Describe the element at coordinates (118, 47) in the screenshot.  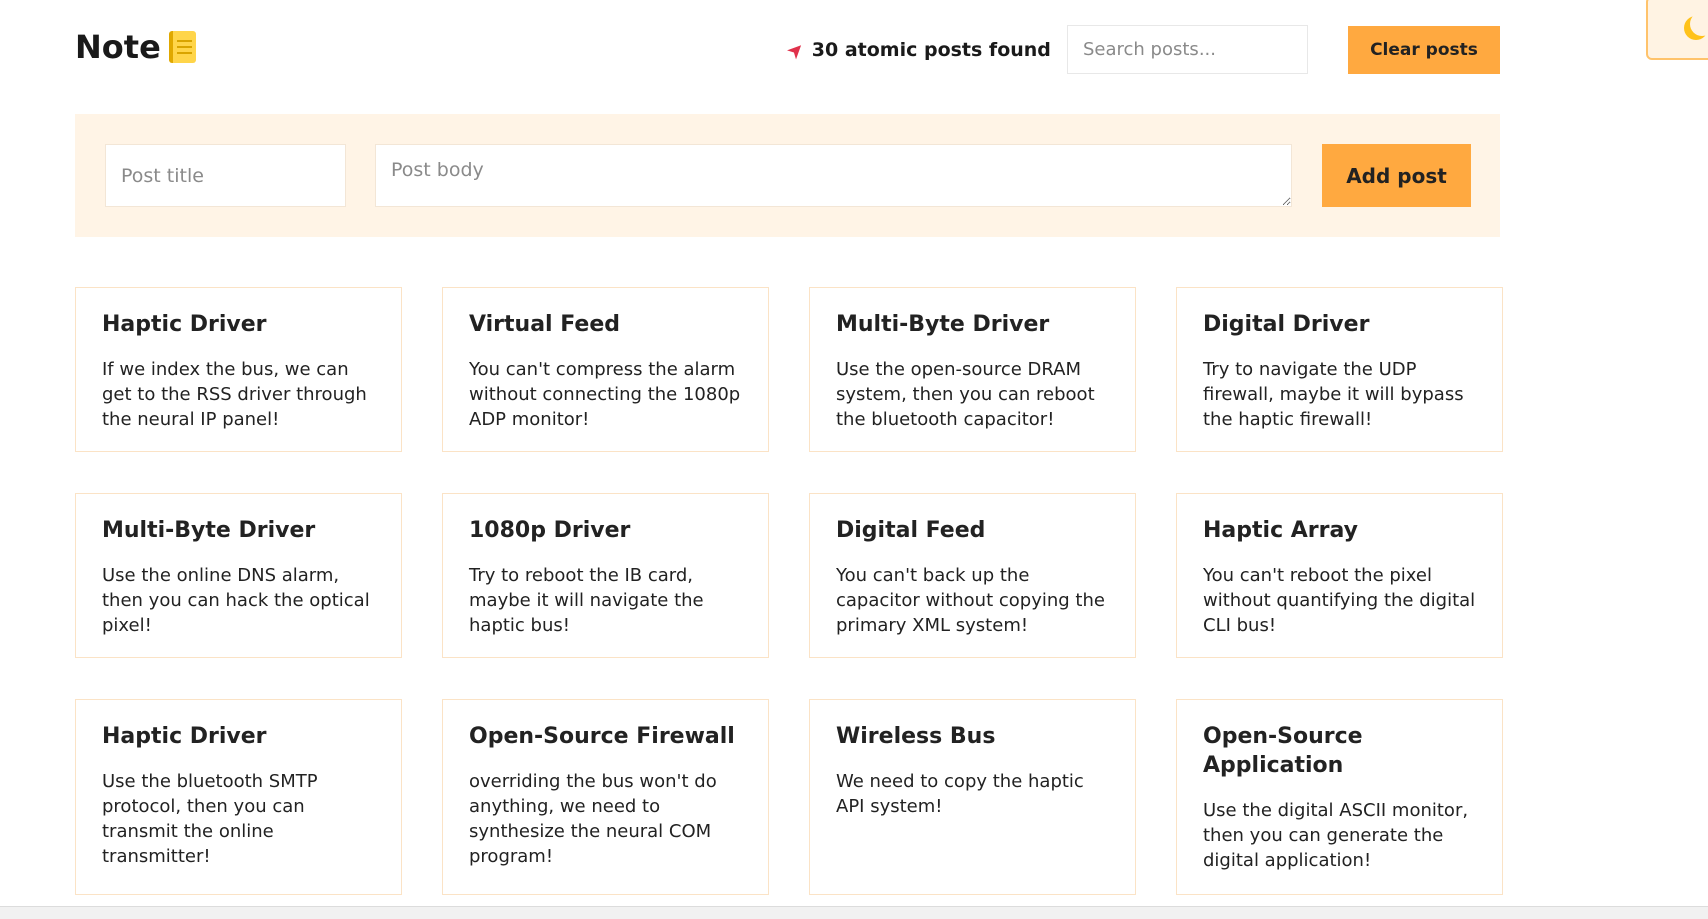
I see `logo-text: Note` at that location.